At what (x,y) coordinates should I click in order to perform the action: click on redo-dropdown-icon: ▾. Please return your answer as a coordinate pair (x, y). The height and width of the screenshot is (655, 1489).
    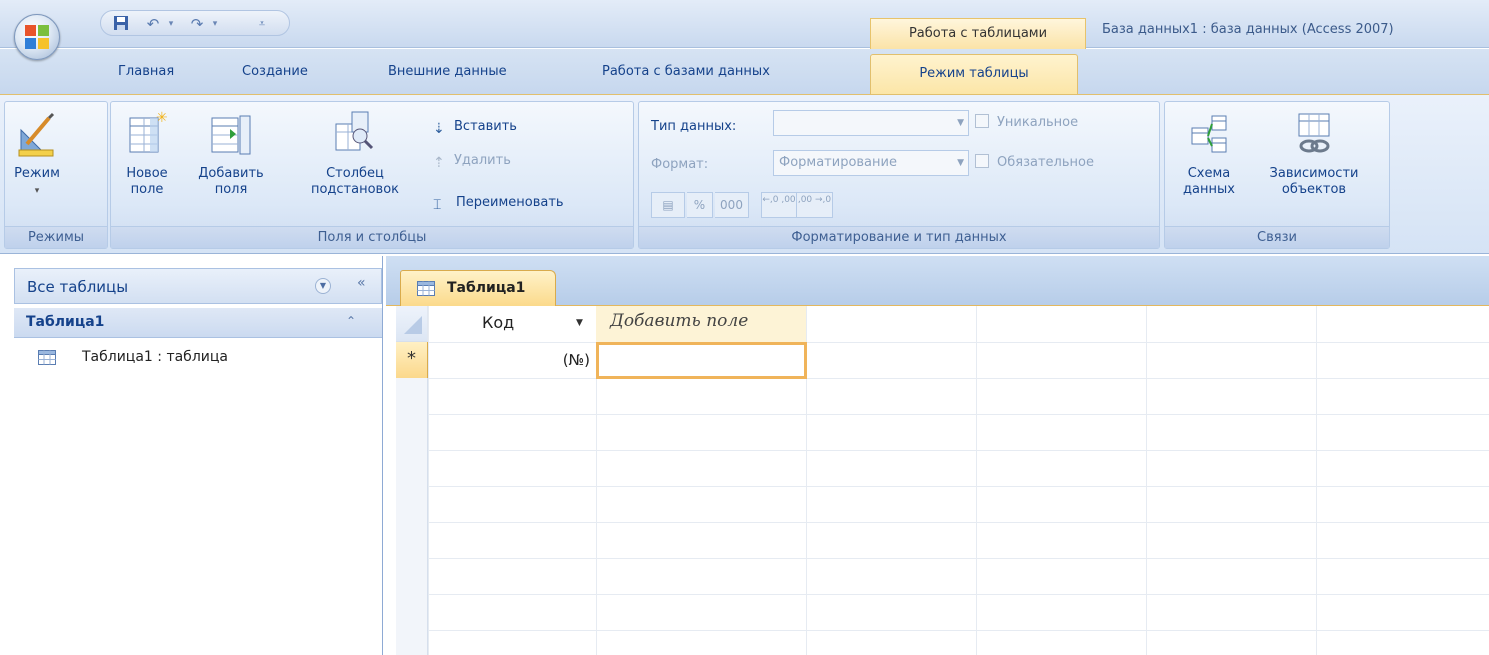
    Looking at the image, I should click on (215, 24).